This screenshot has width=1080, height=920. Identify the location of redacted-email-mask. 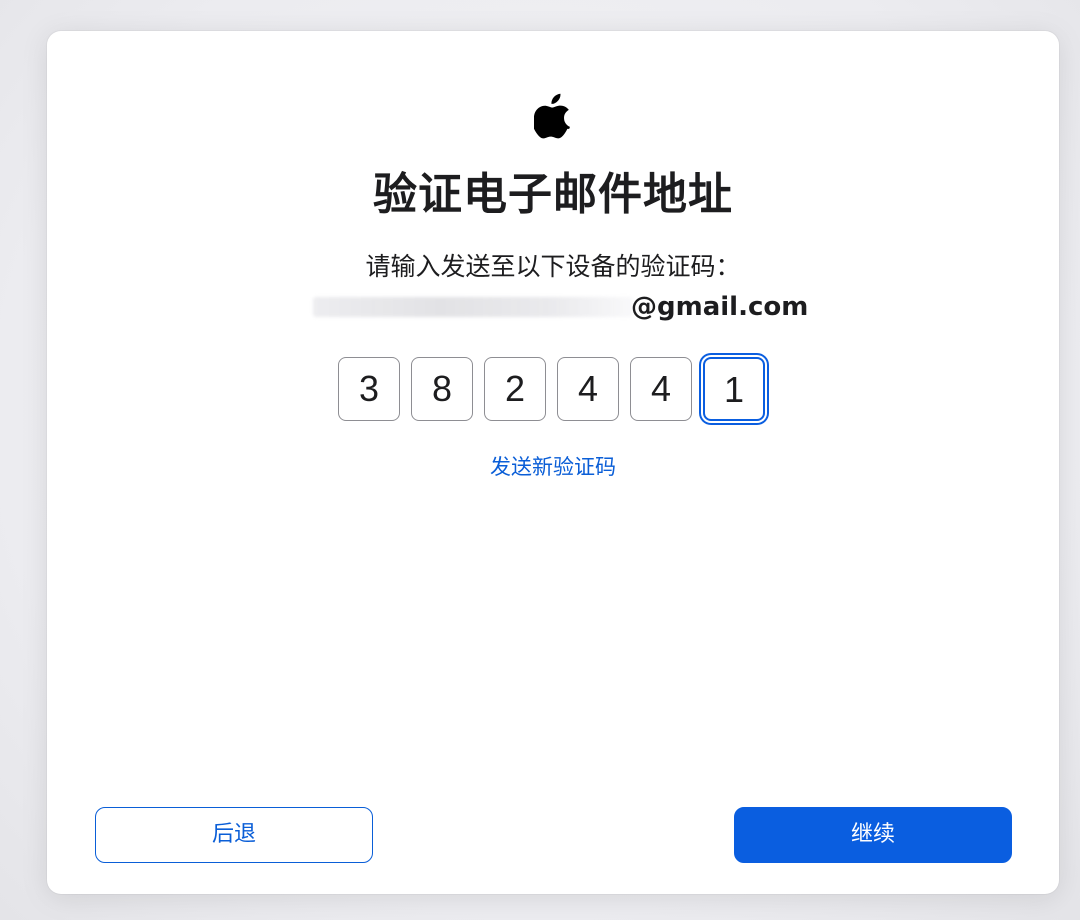
(473, 307).